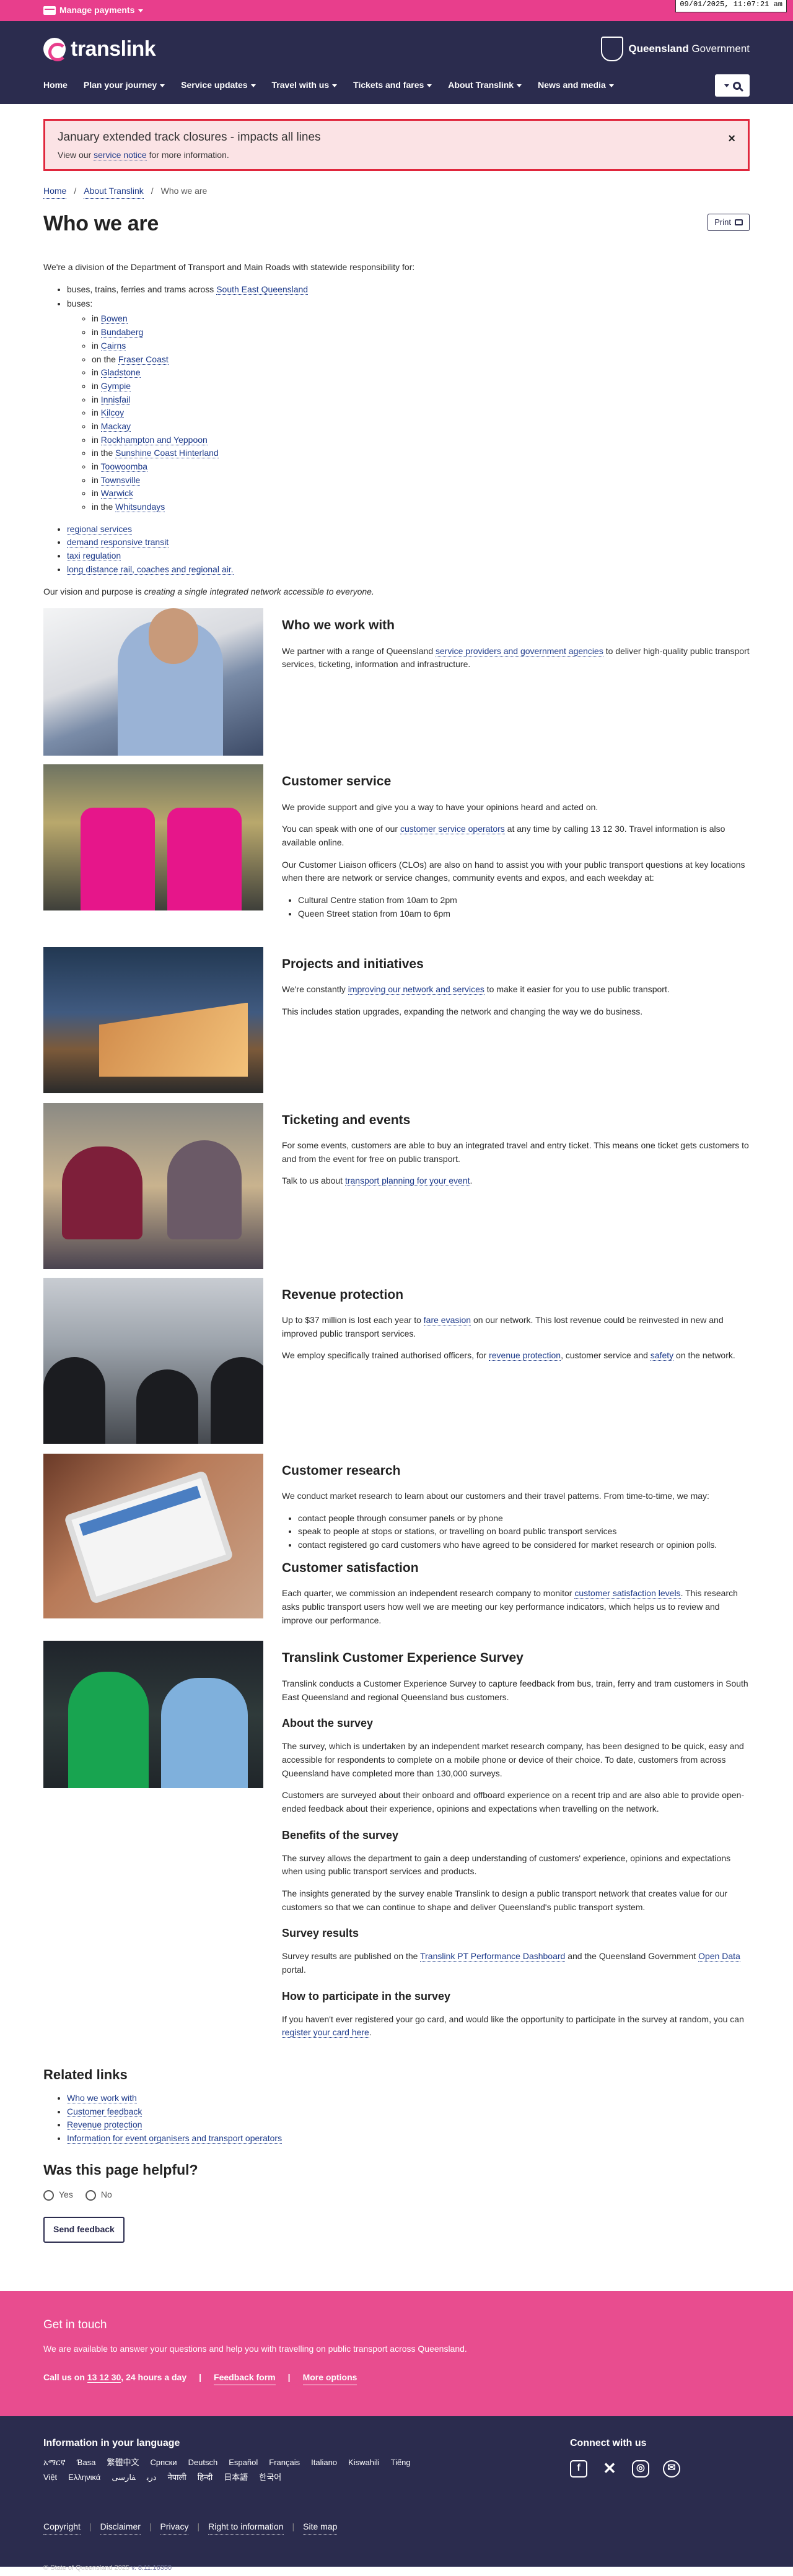 This screenshot has width=793, height=2576. I want to click on language-link: فارسی, so click(124, 2477).